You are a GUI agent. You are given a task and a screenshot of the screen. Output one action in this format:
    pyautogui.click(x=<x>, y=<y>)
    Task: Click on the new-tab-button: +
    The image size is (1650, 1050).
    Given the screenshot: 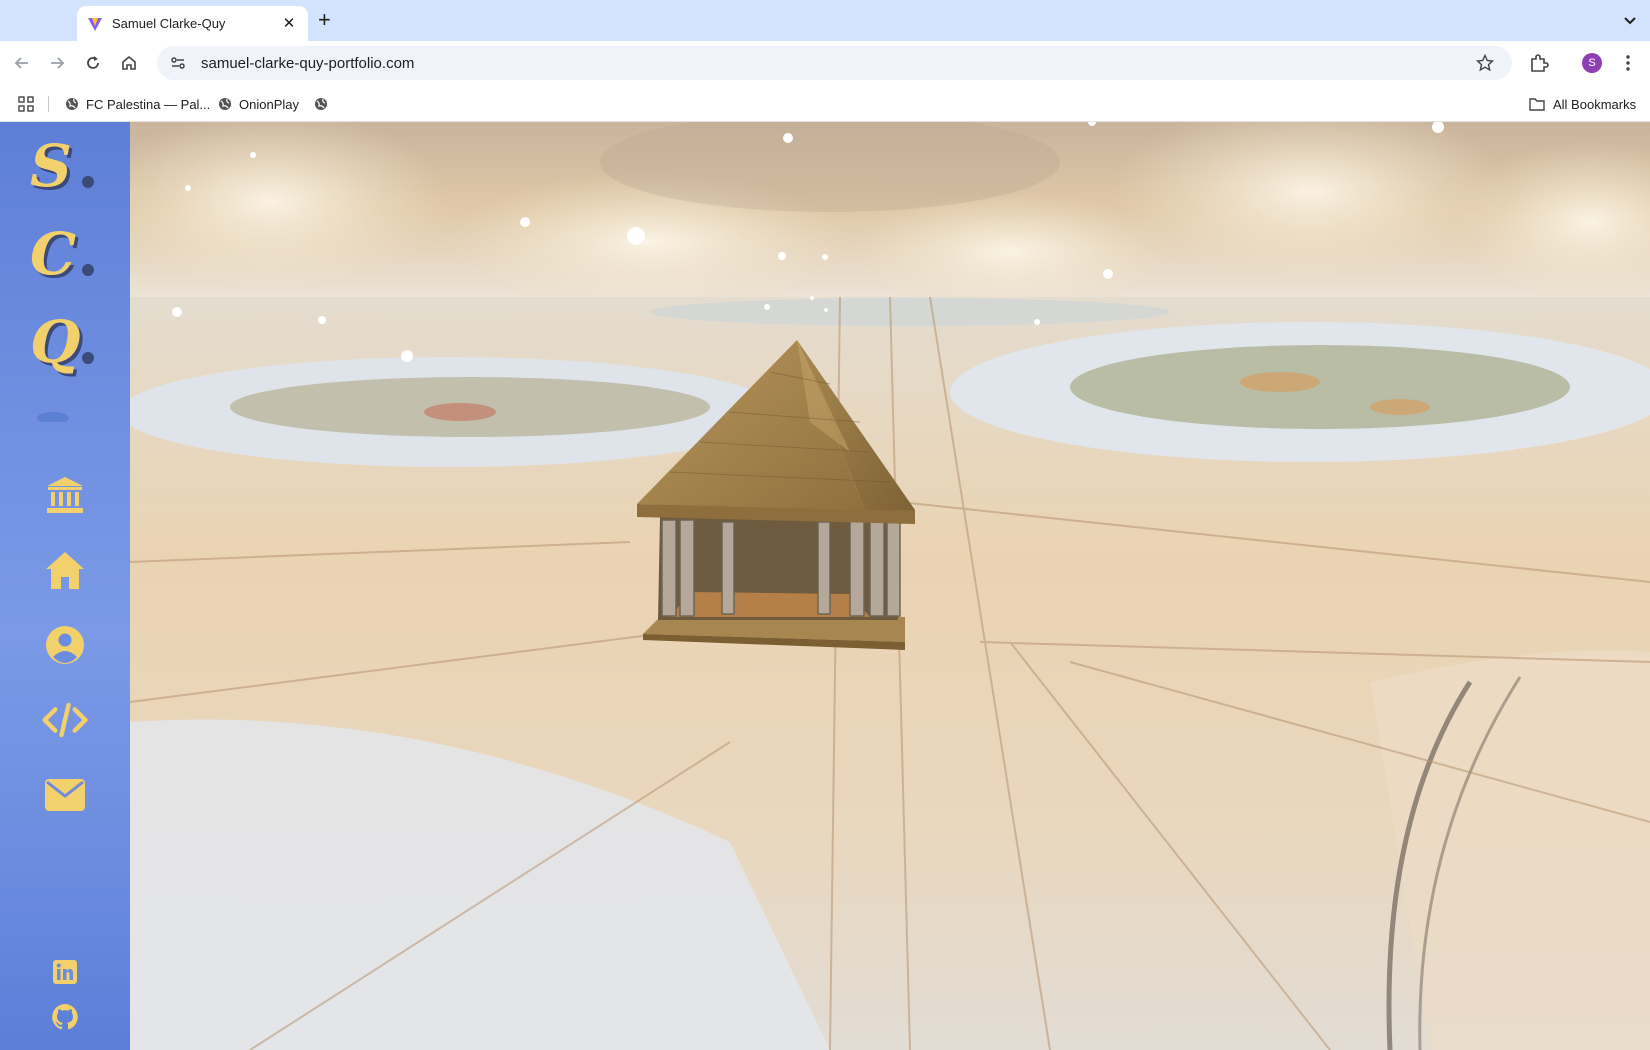 What is the action you would take?
    pyautogui.click(x=324, y=20)
    